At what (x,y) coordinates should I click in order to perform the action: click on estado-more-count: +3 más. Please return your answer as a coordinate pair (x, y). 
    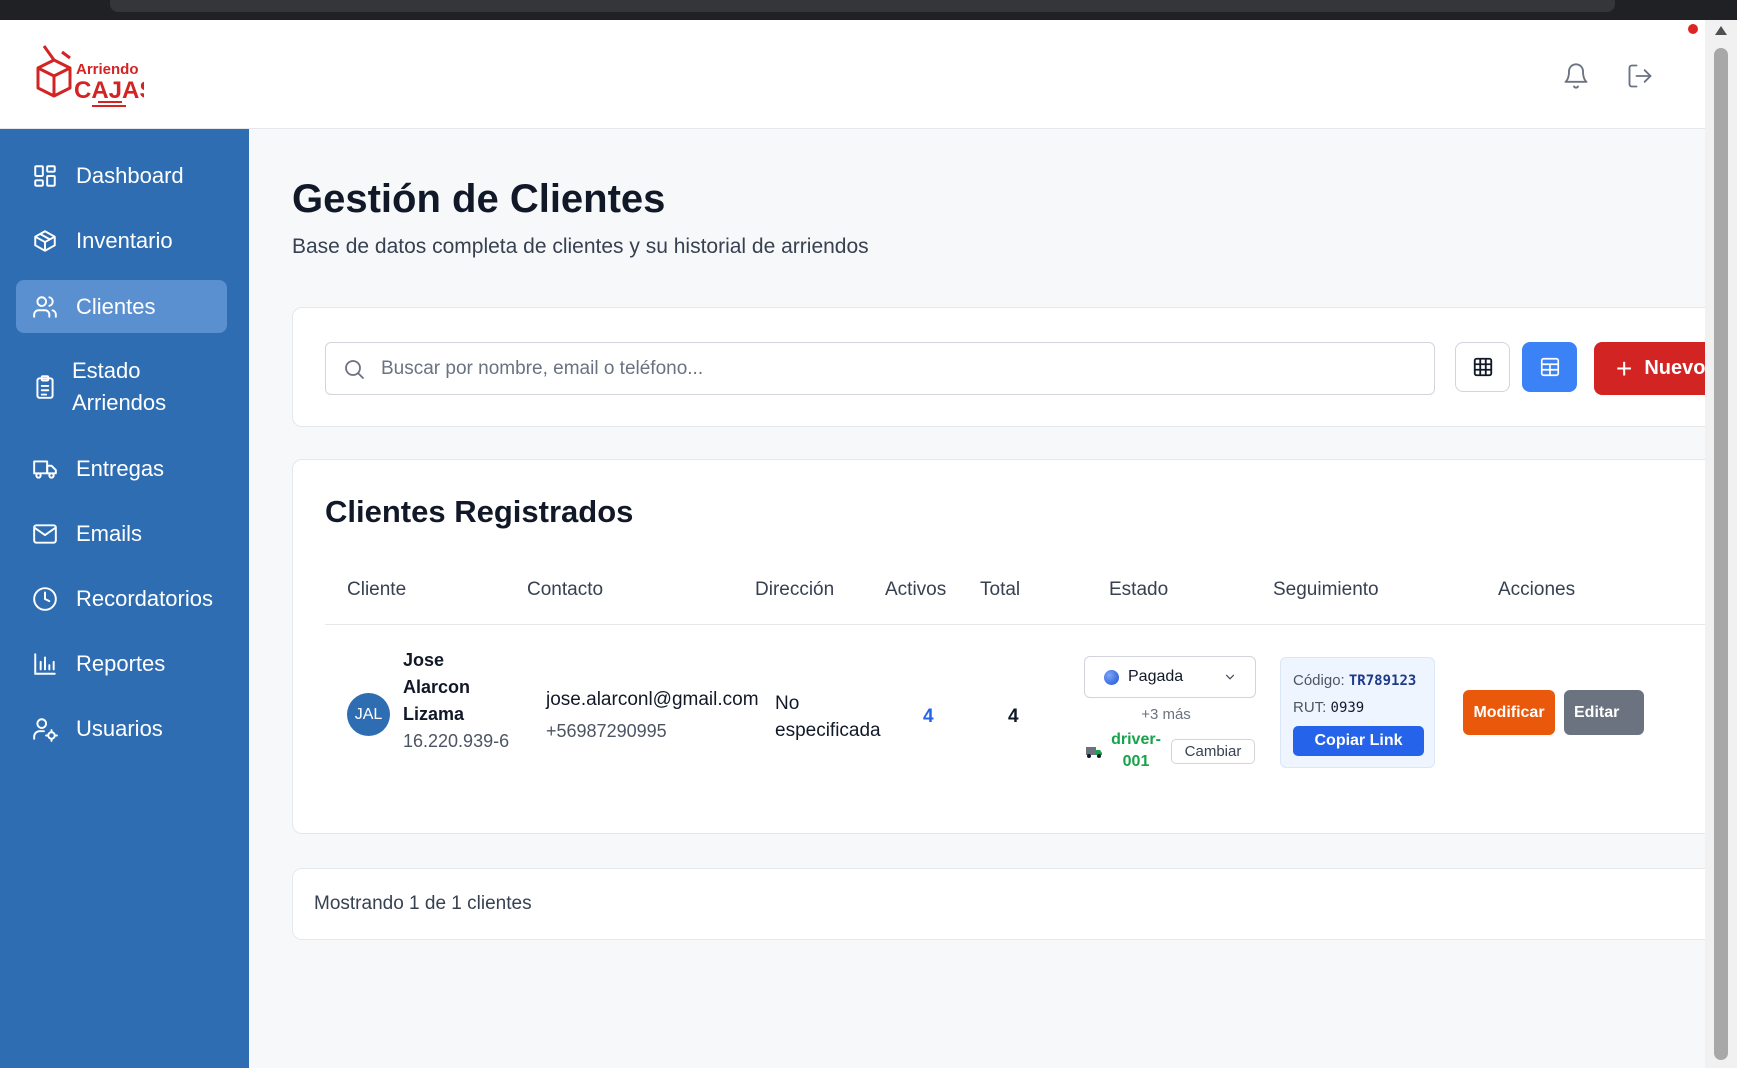
    Looking at the image, I should click on (1166, 714).